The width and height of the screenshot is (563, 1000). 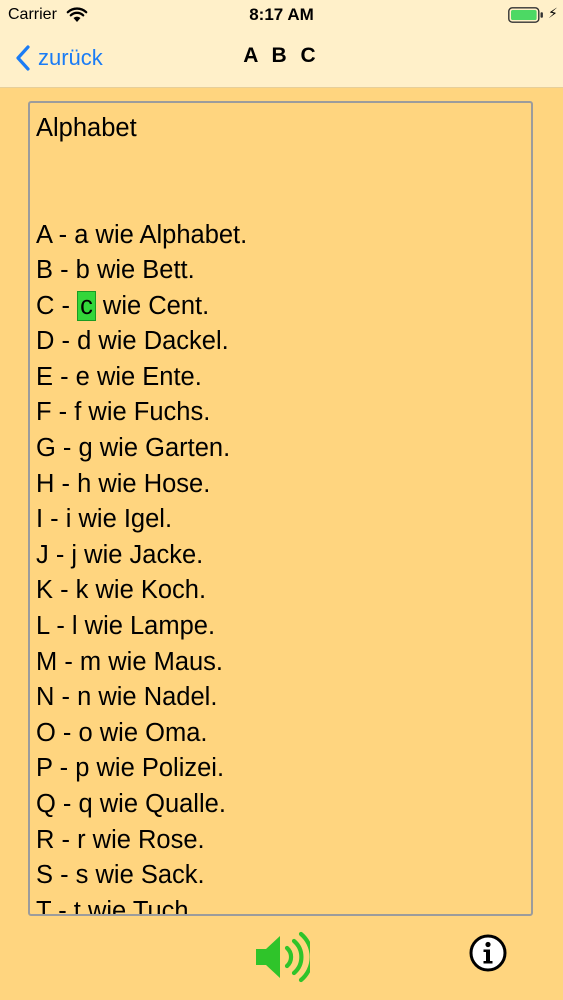 What do you see at coordinates (525, 15) in the screenshot?
I see `battery-icon` at bounding box center [525, 15].